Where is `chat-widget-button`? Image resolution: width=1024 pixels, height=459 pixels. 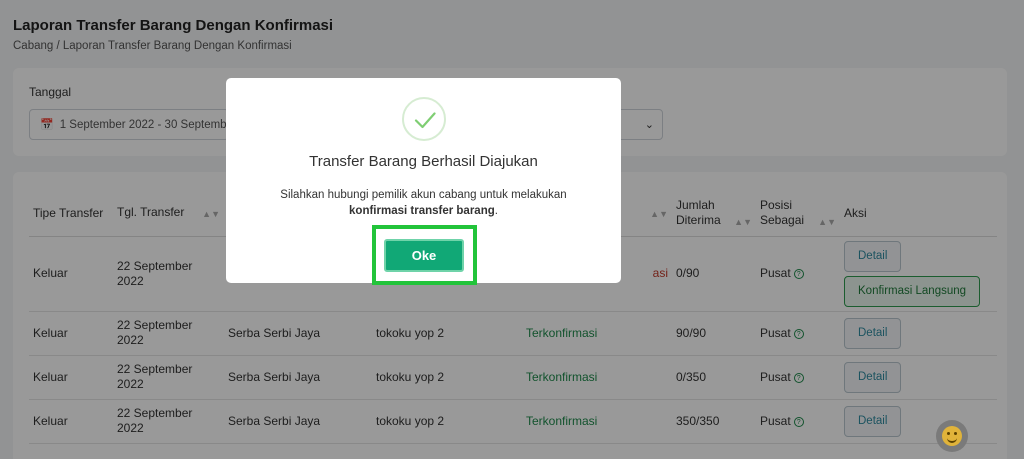
chat-widget-button is located at coordinates (952, 436).